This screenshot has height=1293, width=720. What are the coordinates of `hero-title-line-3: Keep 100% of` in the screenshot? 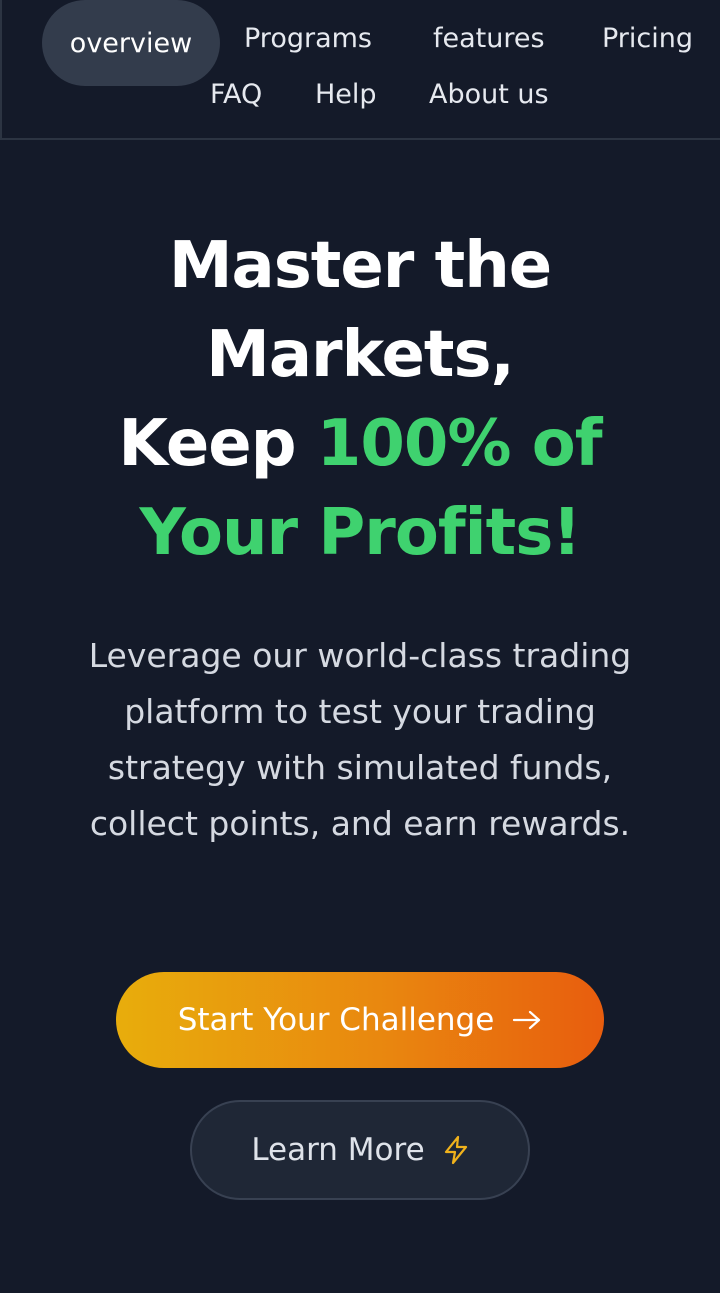 It's located at (360, 444).